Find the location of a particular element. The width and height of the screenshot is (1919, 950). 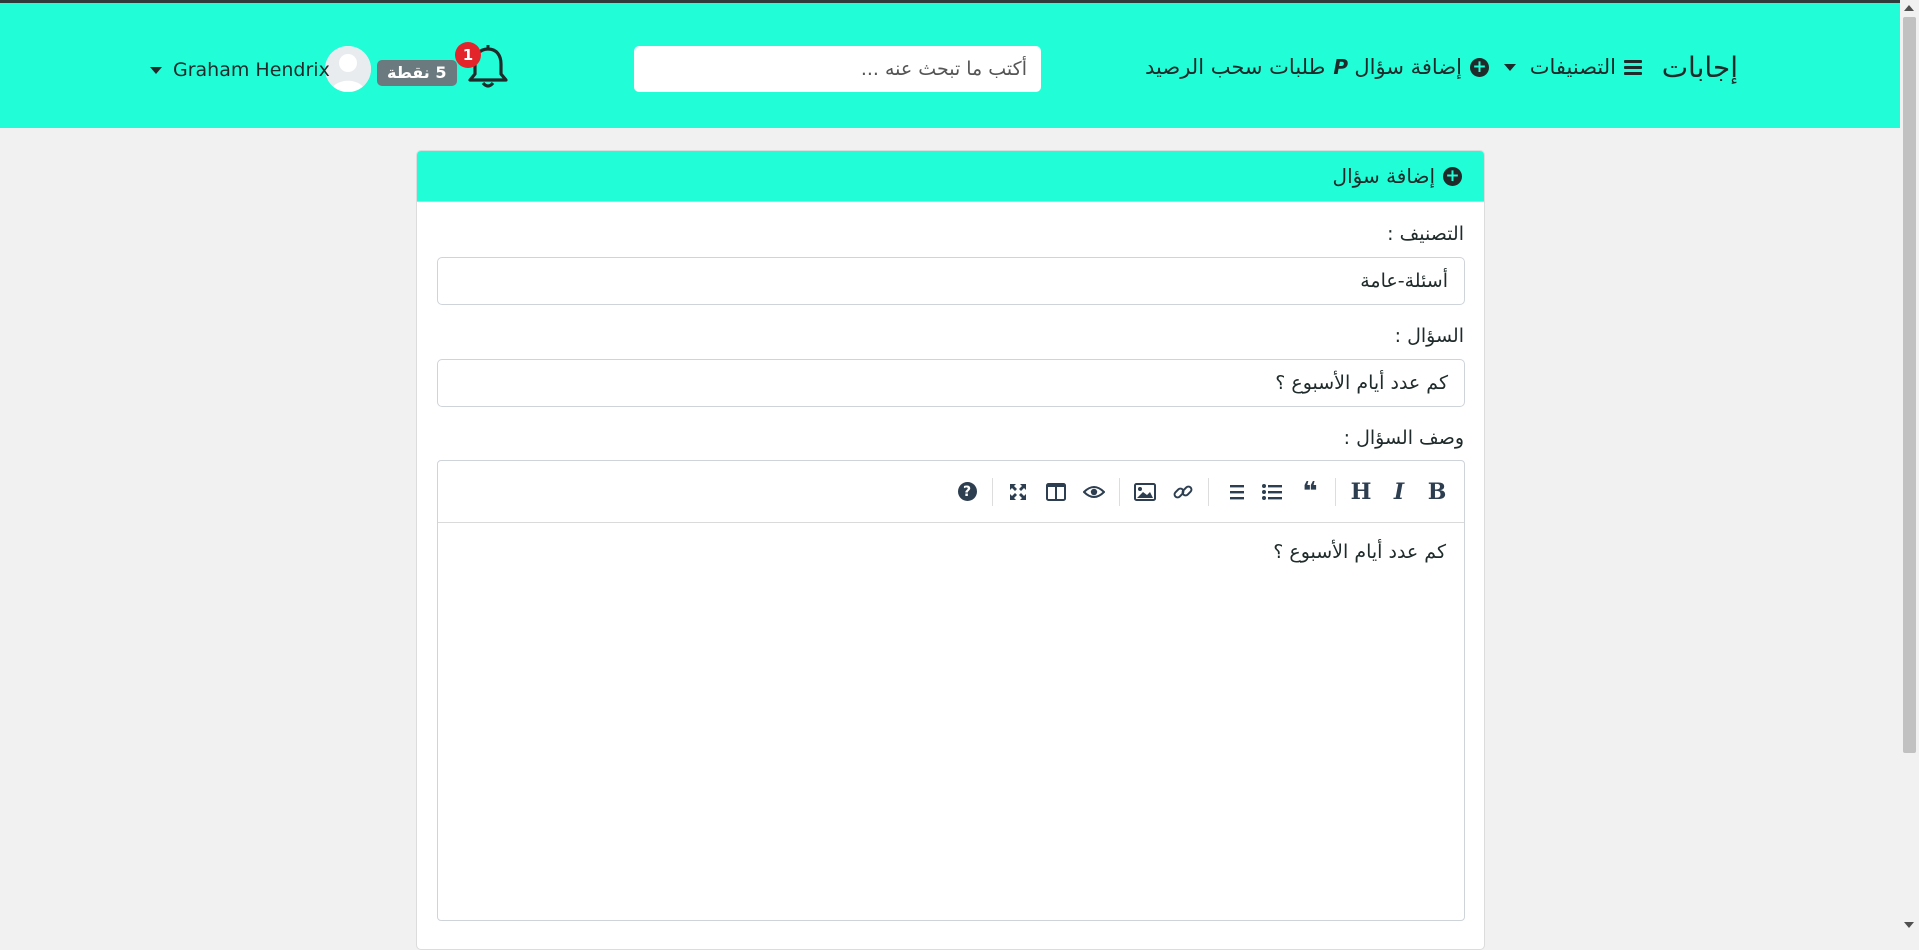

avatar is located at coordinates (348, 69).